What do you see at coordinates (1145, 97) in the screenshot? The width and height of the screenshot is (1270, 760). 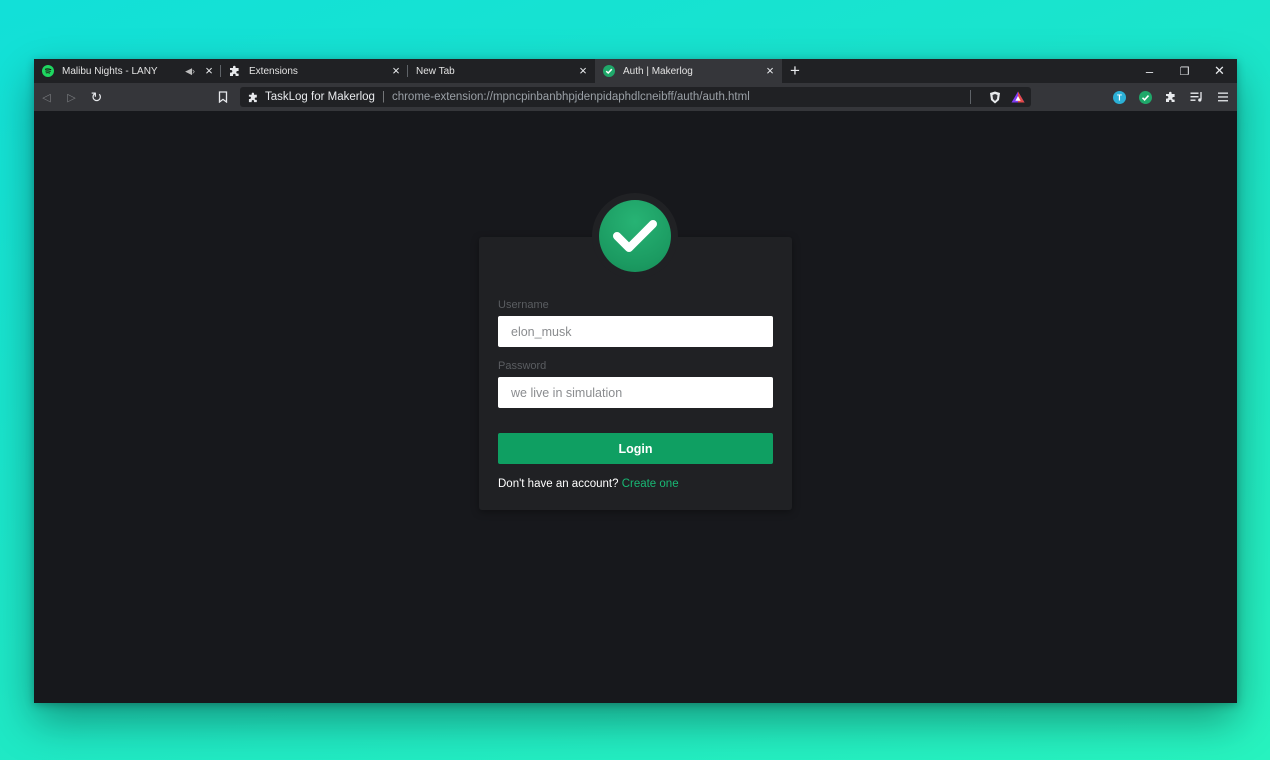 I see `tasklog-extension-icon` at bounding box center [1145, 97].